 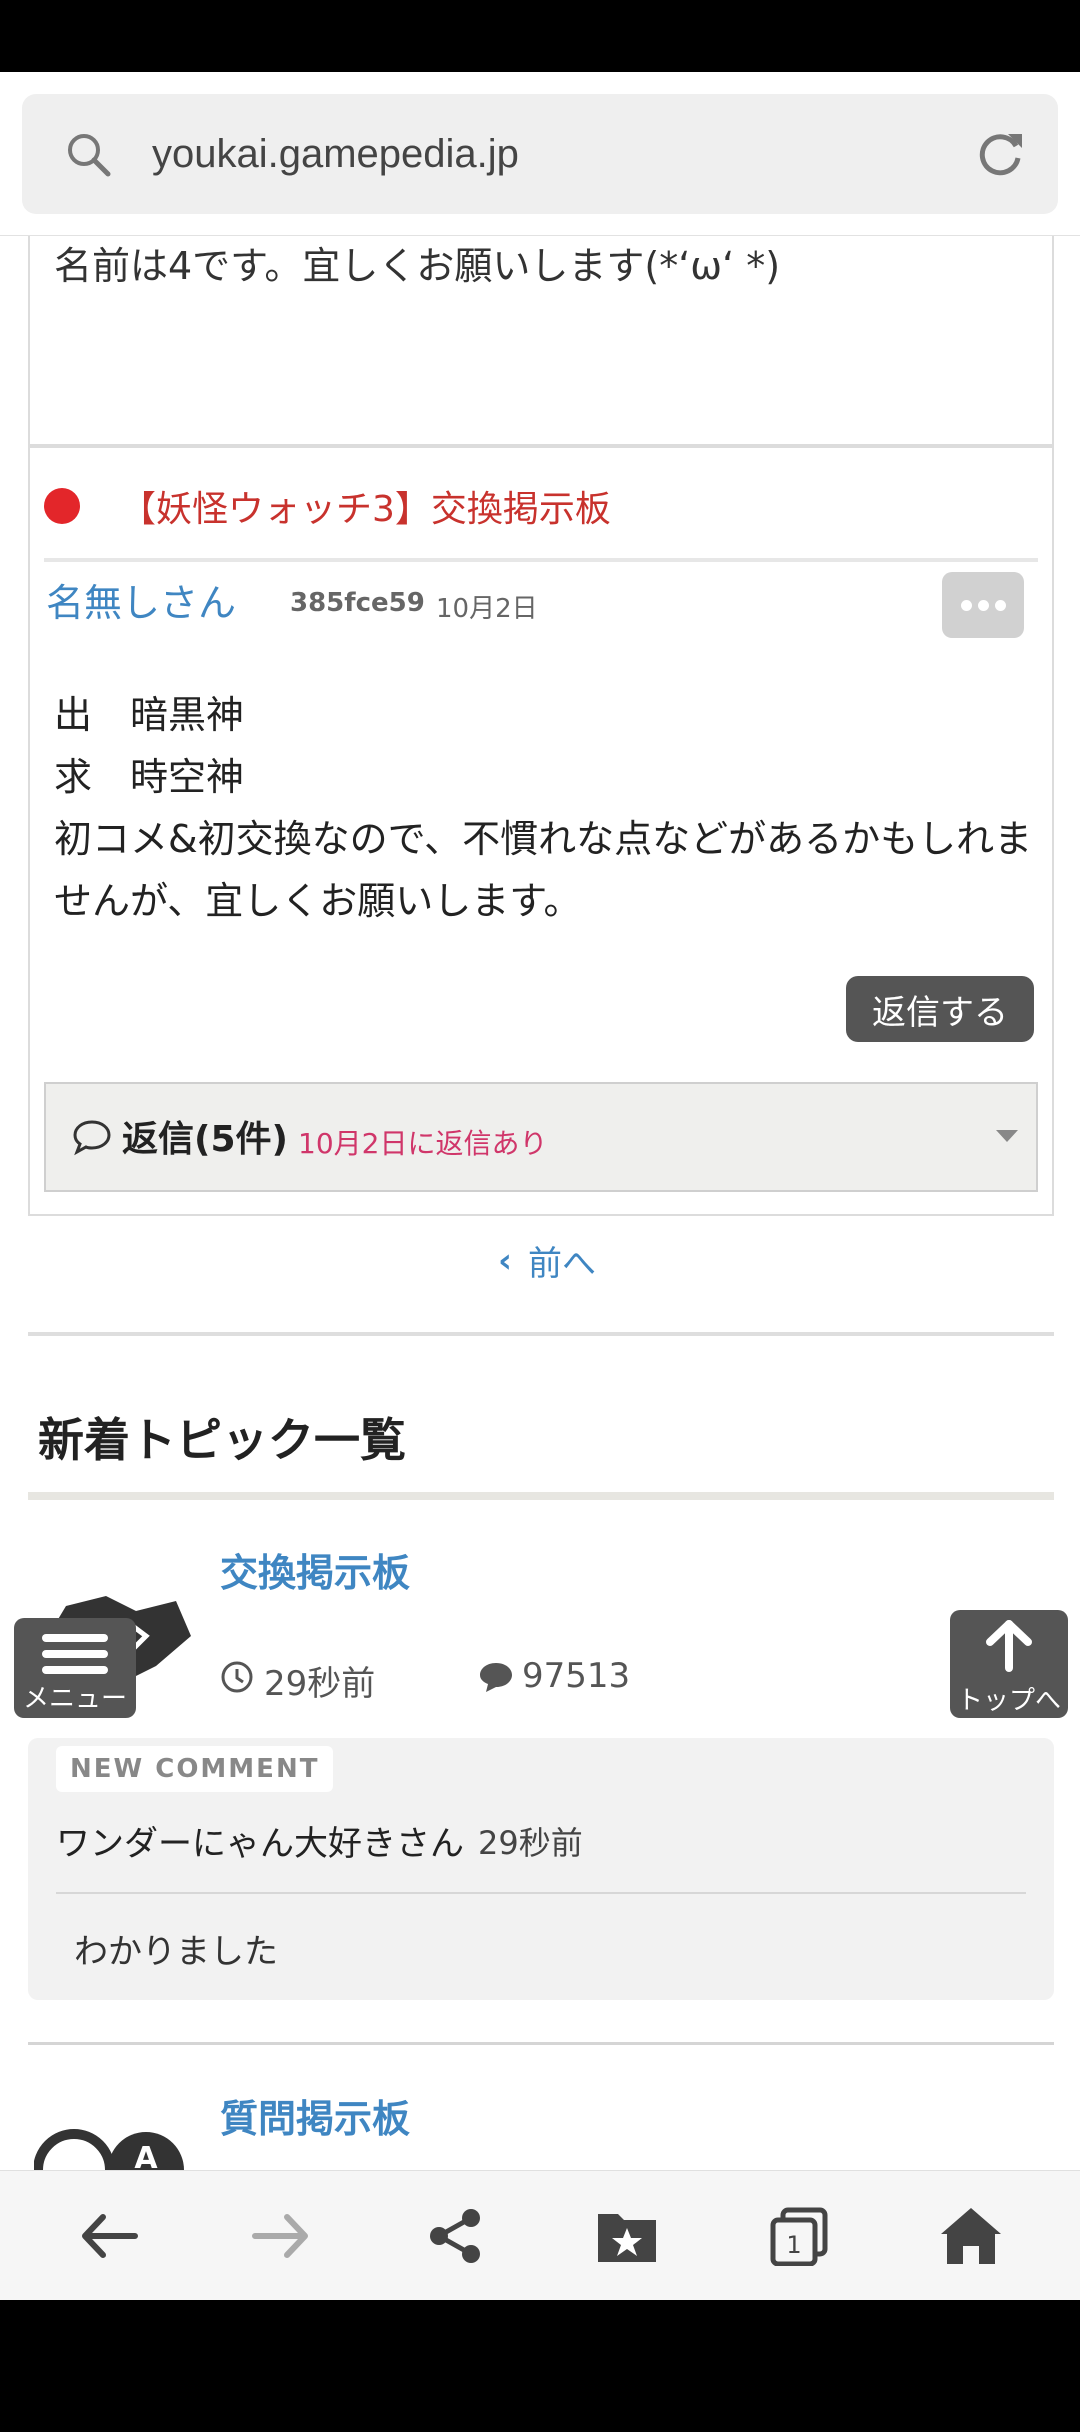 I want to click on share-icon, so click(x=455, y=2236).